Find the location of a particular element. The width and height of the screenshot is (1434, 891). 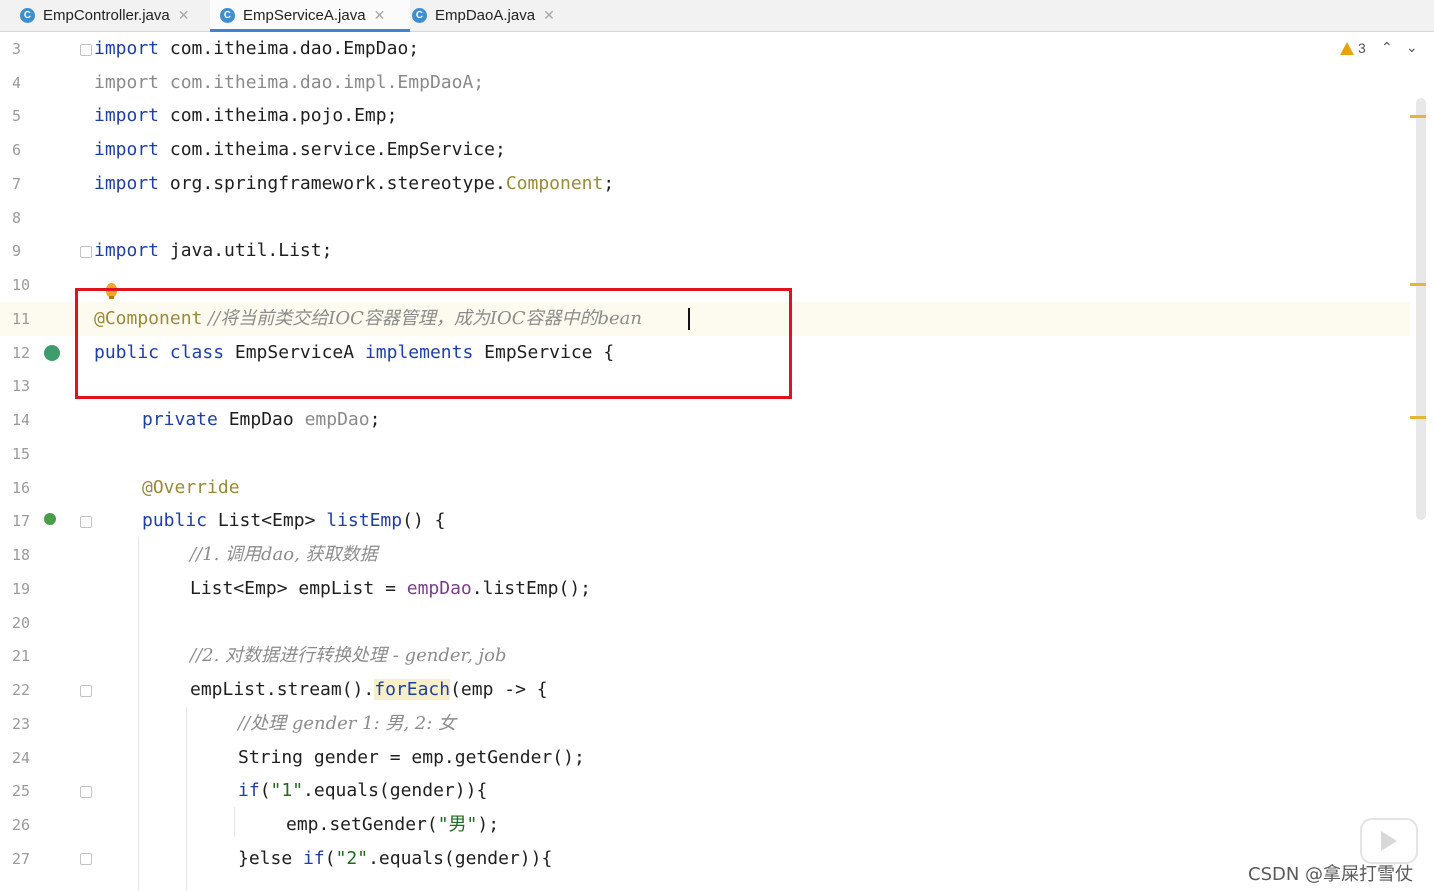

tab-emp-controller: C EmpController.java ✕ is located at coordinates (111, 15).